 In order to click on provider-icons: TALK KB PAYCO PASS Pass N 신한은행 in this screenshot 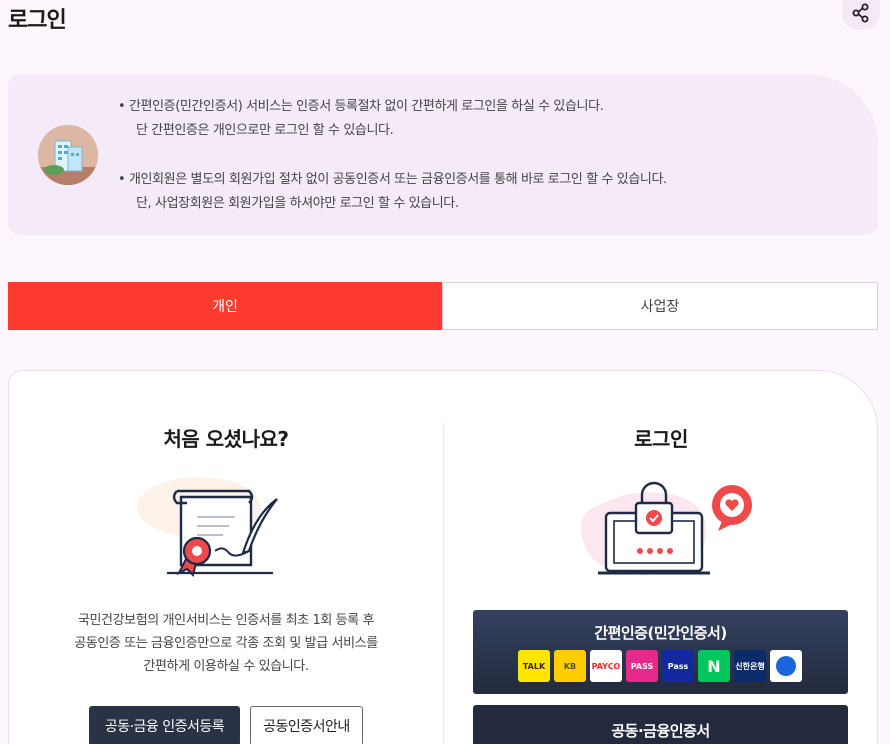, I will do `click(660, 666)`.